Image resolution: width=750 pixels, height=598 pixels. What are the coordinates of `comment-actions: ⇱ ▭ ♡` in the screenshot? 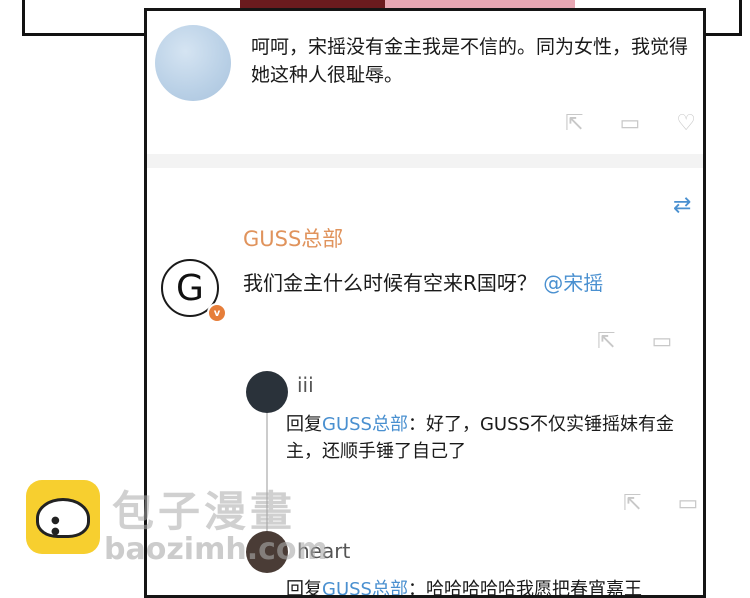 It's located at (630, 123).